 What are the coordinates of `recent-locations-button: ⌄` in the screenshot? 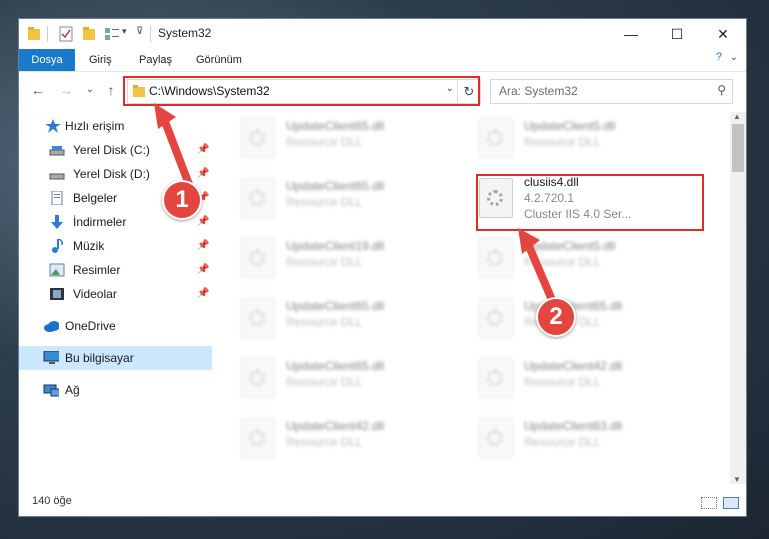 It's located at (90, 90).